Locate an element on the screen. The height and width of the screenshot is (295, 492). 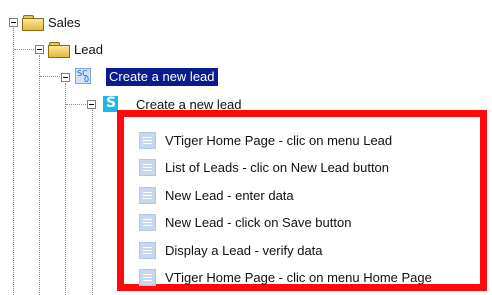
scenario-icon: SC 0 is located at coordinates (83, 76).